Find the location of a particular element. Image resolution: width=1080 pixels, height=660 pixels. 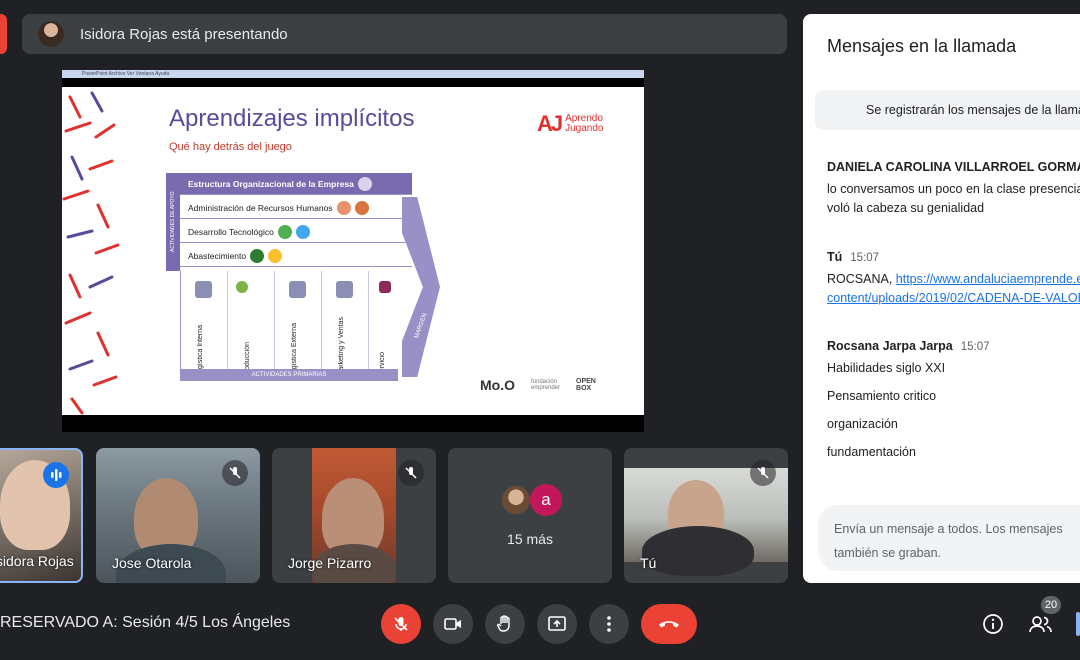

chat-button-edge is located at coordinates (1078, 624).